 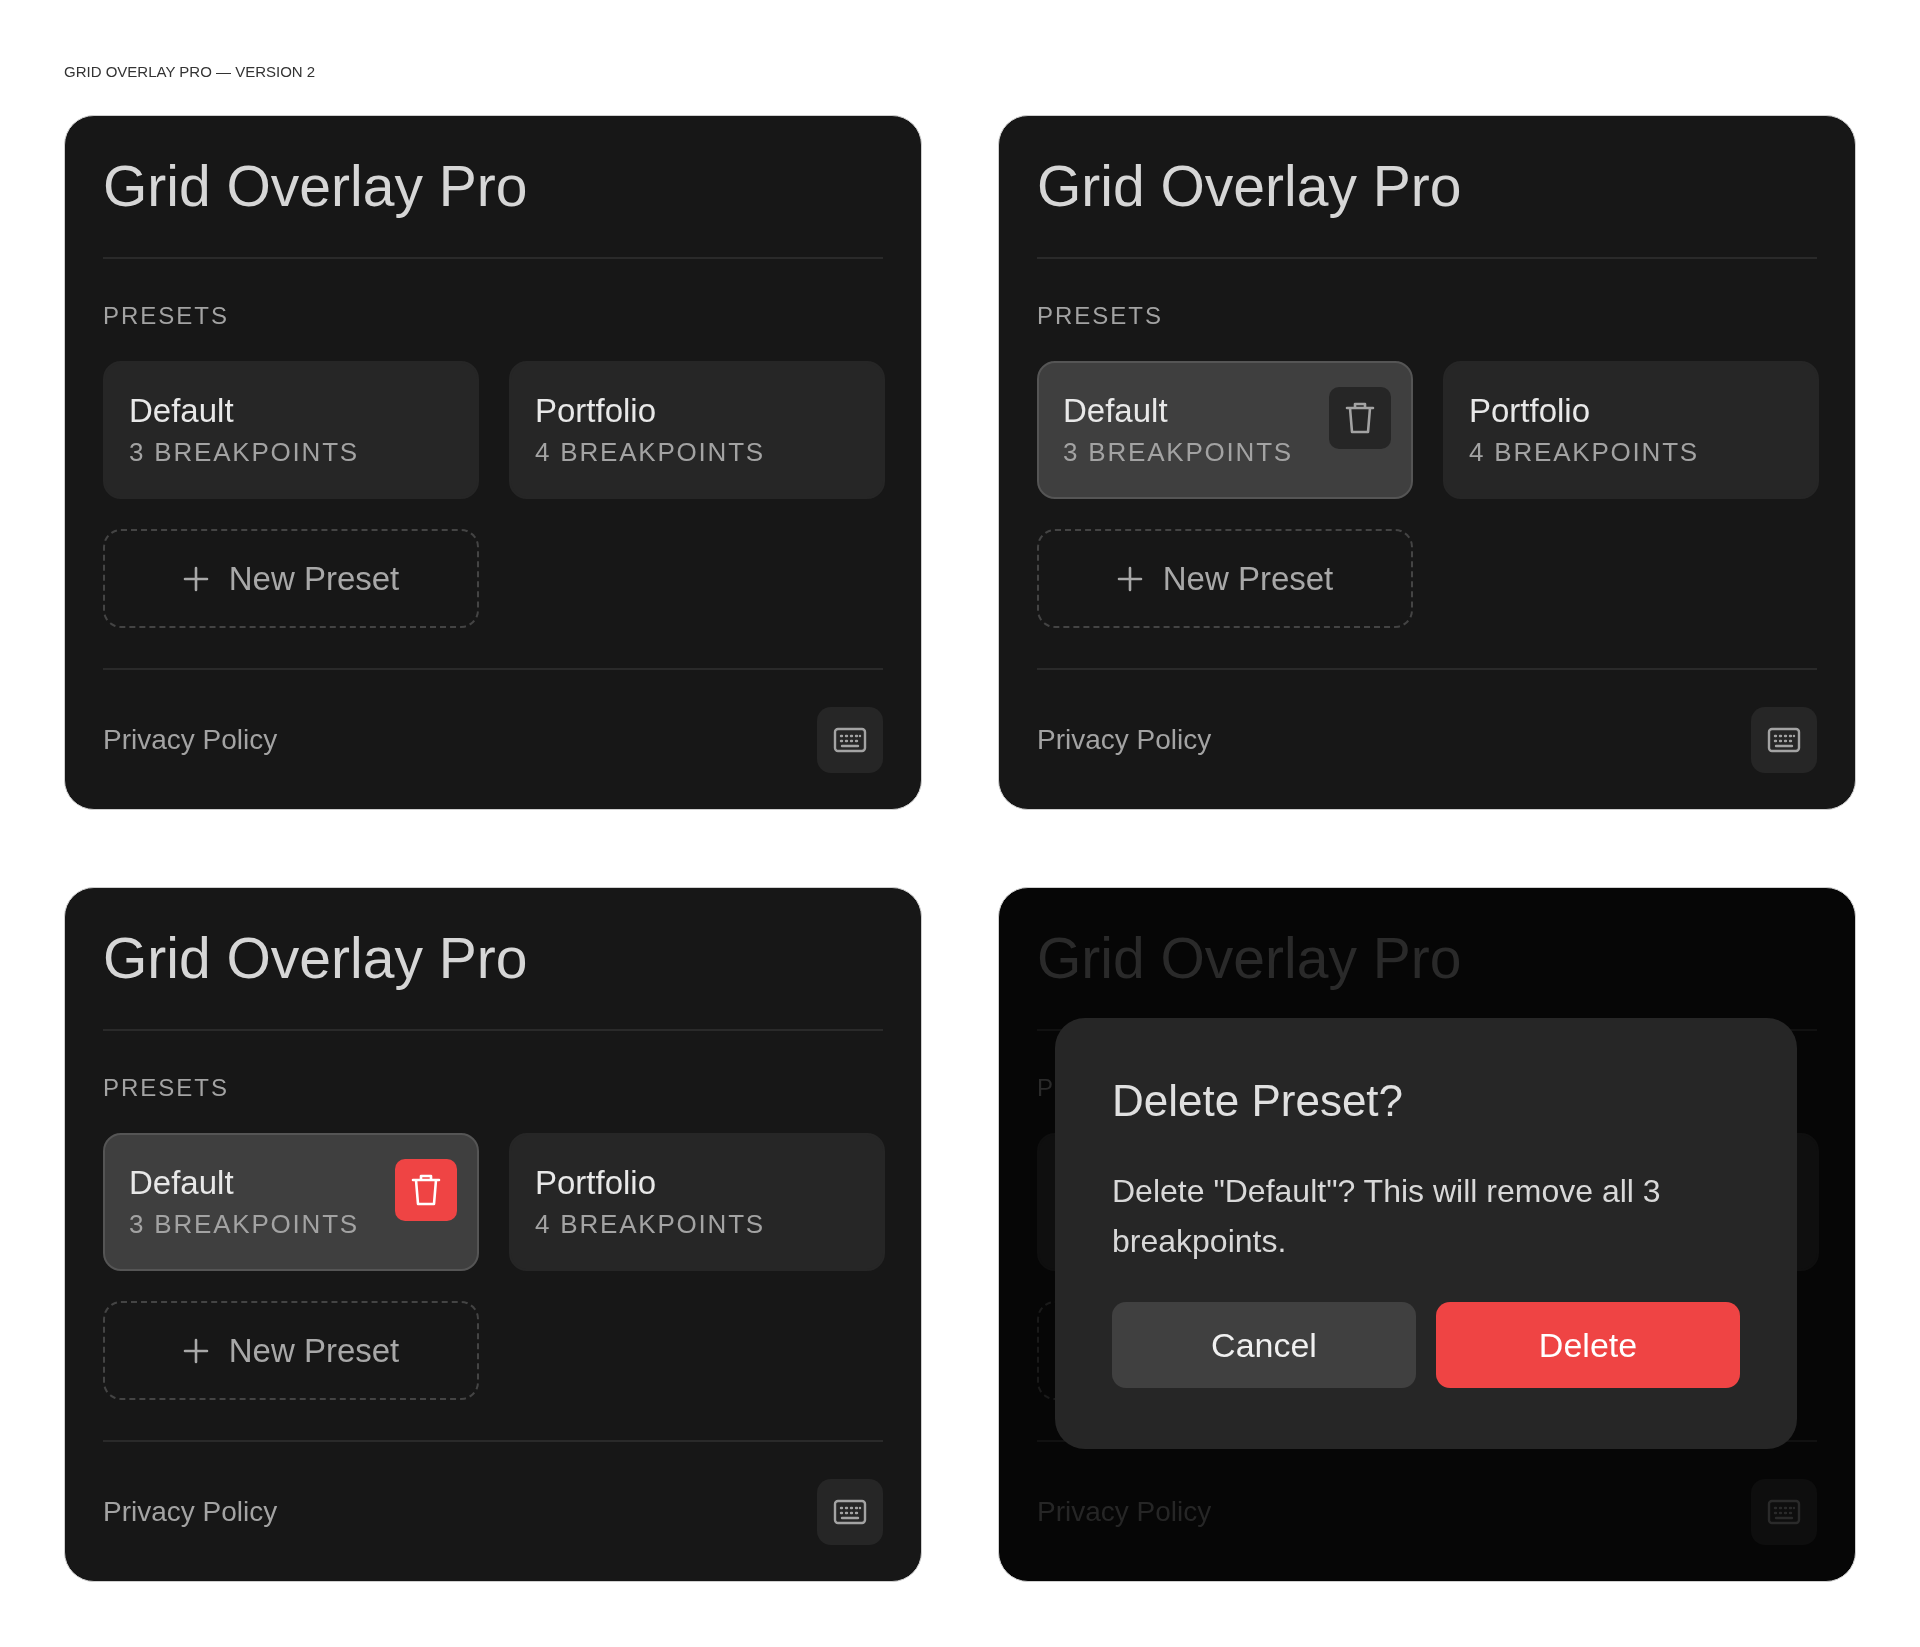 What do you see at coordinates (1588, 1345) in the screenshot?
I see `delete-button: Delete` at bounding box center [1588, 1345].